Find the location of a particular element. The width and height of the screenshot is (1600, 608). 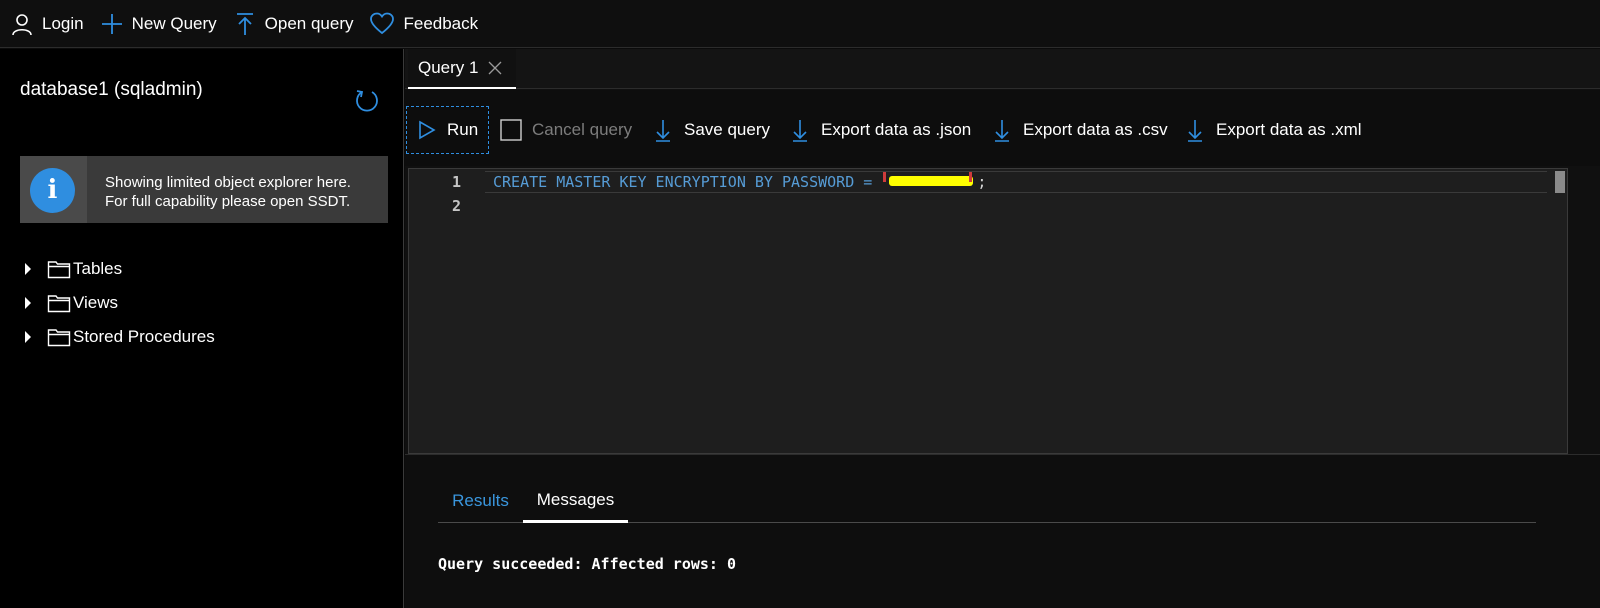

login-button: Login is located at coordinates (47, 24).